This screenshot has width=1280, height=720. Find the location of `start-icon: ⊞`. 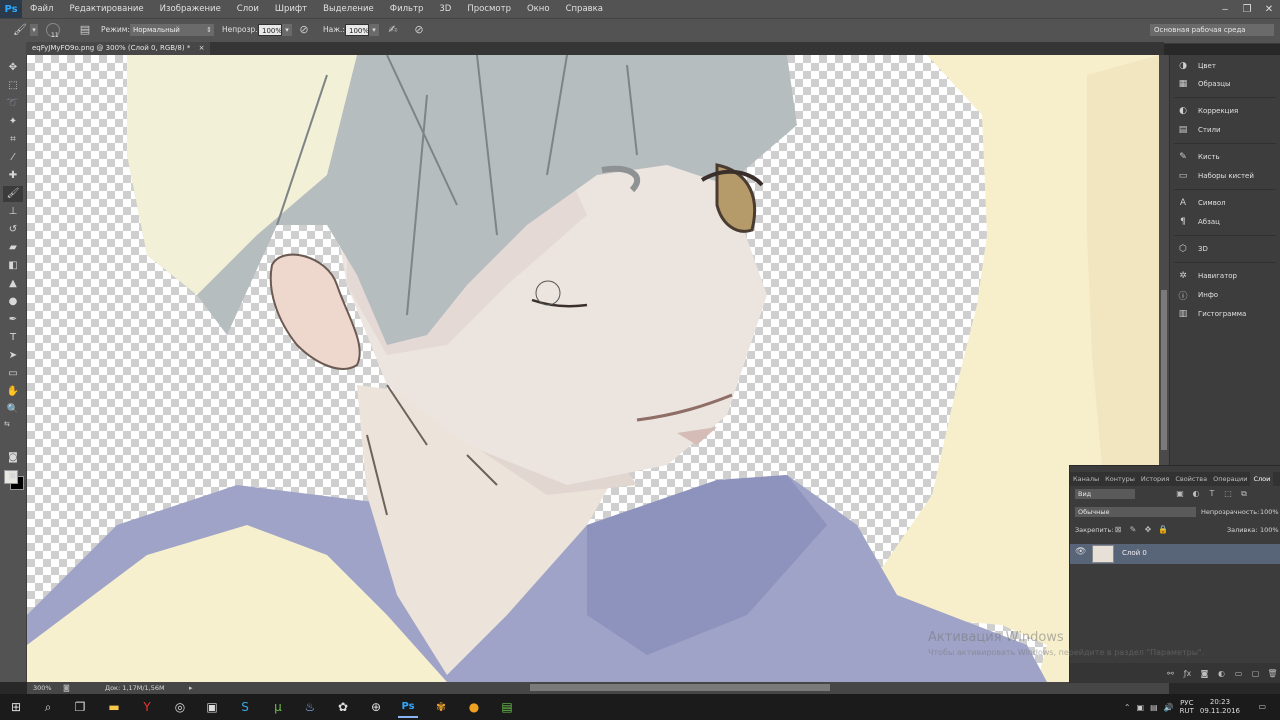

start-icon: ⊞ is located at coordinates (16, 707).